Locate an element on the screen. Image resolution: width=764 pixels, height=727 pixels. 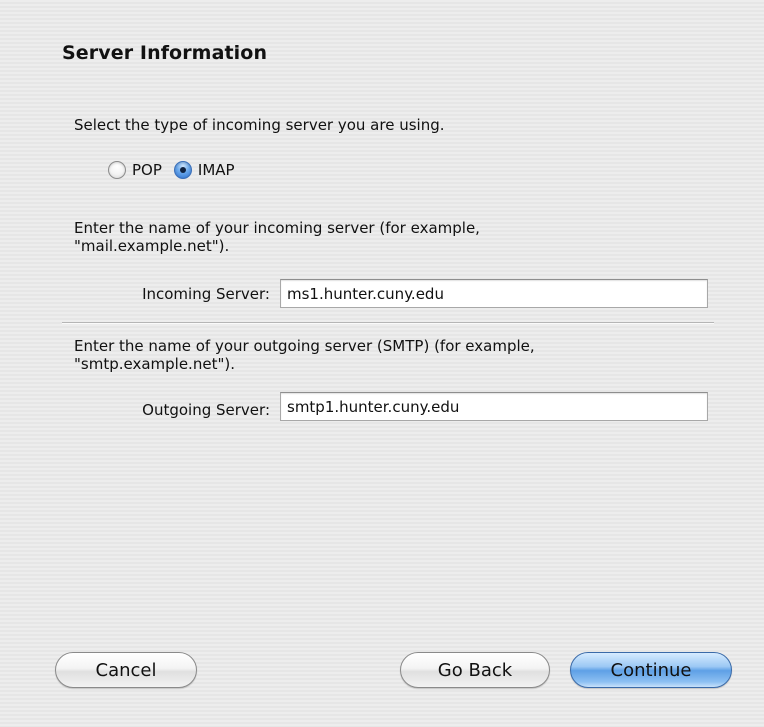
radio-imap: IMAP is located at coordinates (204, 170).